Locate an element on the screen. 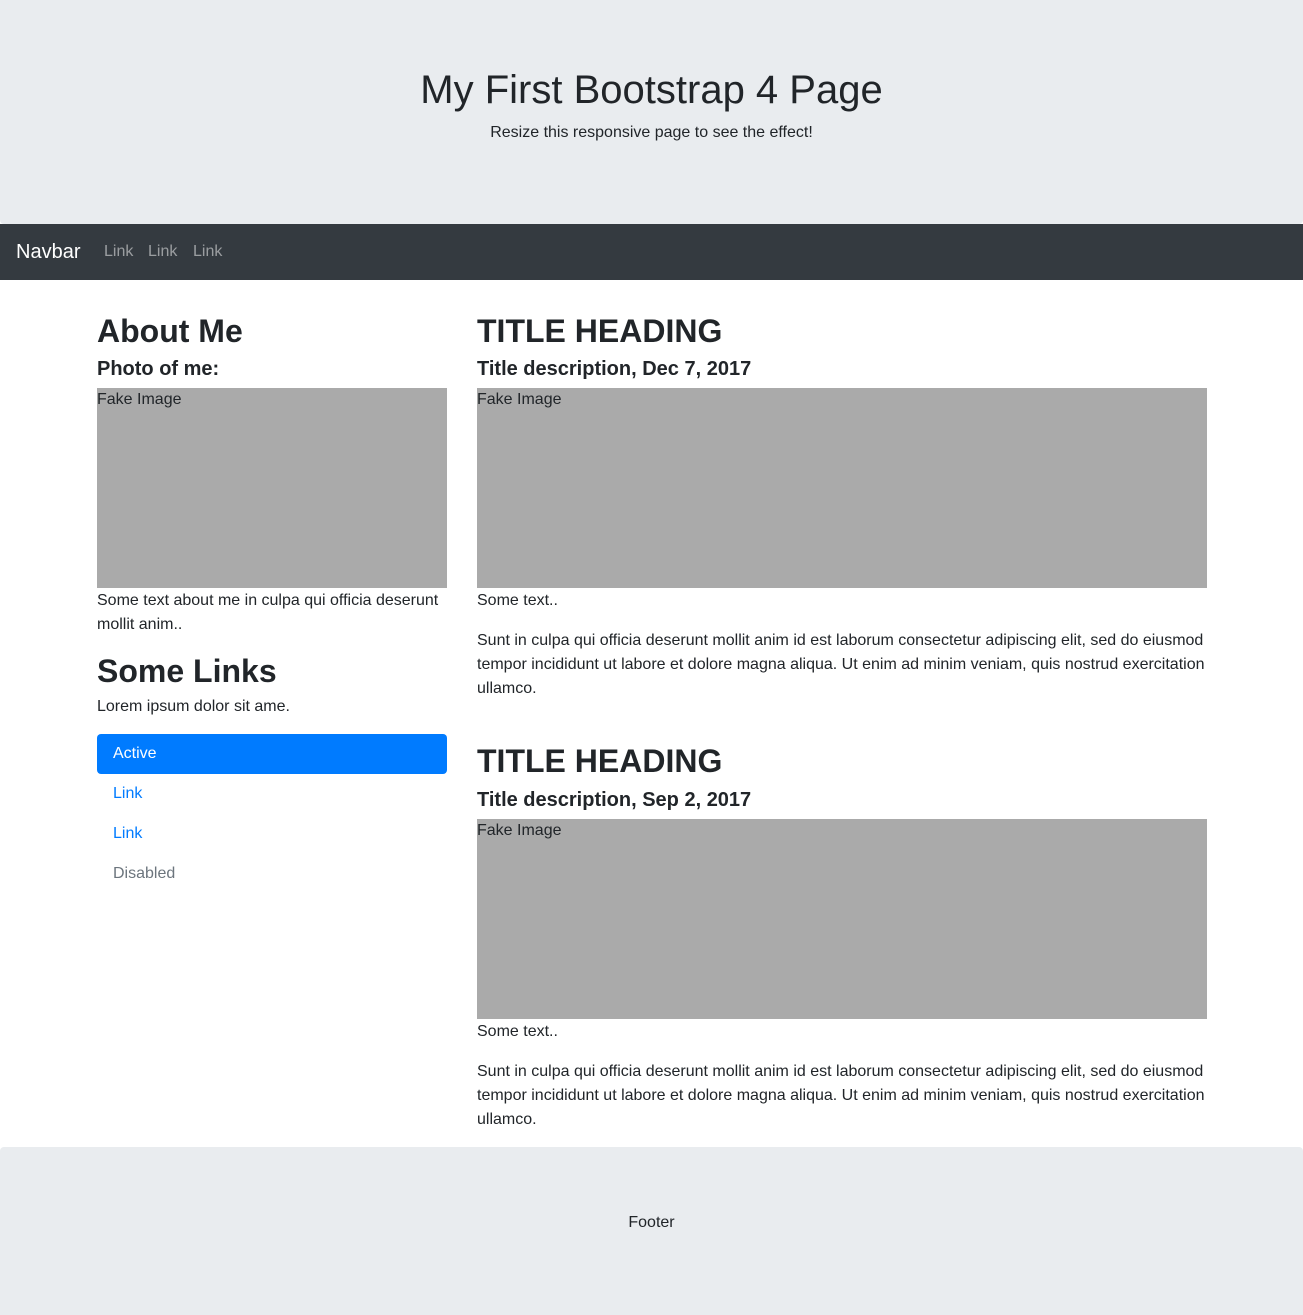  nav-pill-disabled: Disabled is located at coordinates (144, 873).